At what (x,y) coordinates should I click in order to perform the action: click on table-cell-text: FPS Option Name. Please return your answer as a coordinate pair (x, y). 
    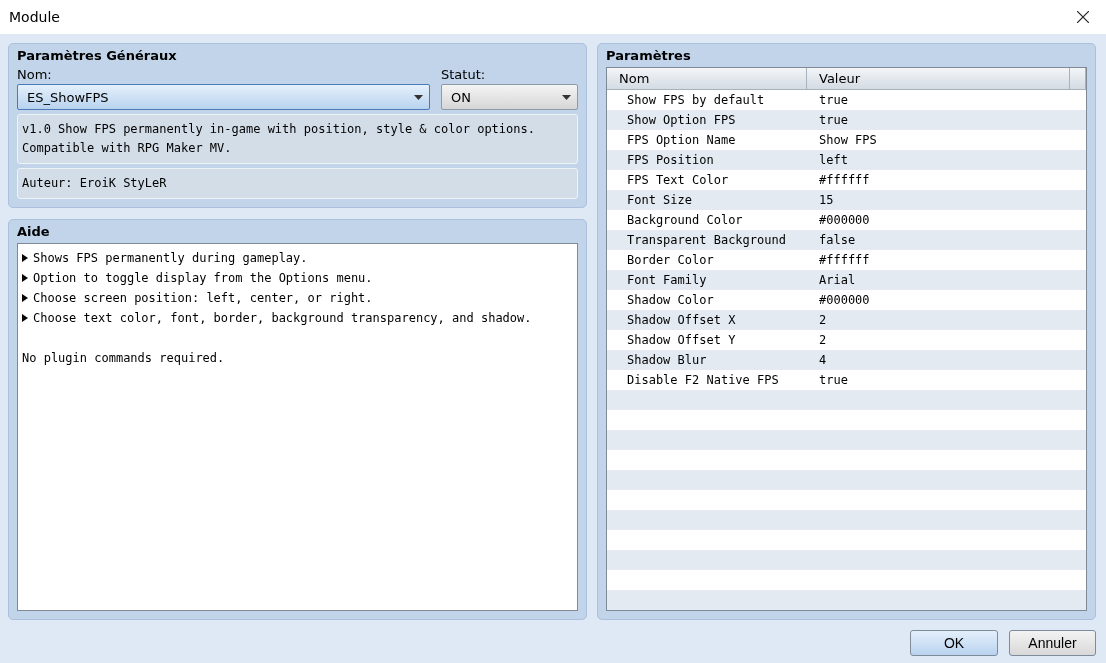
    Looking at the image, I should click on (681, 140).